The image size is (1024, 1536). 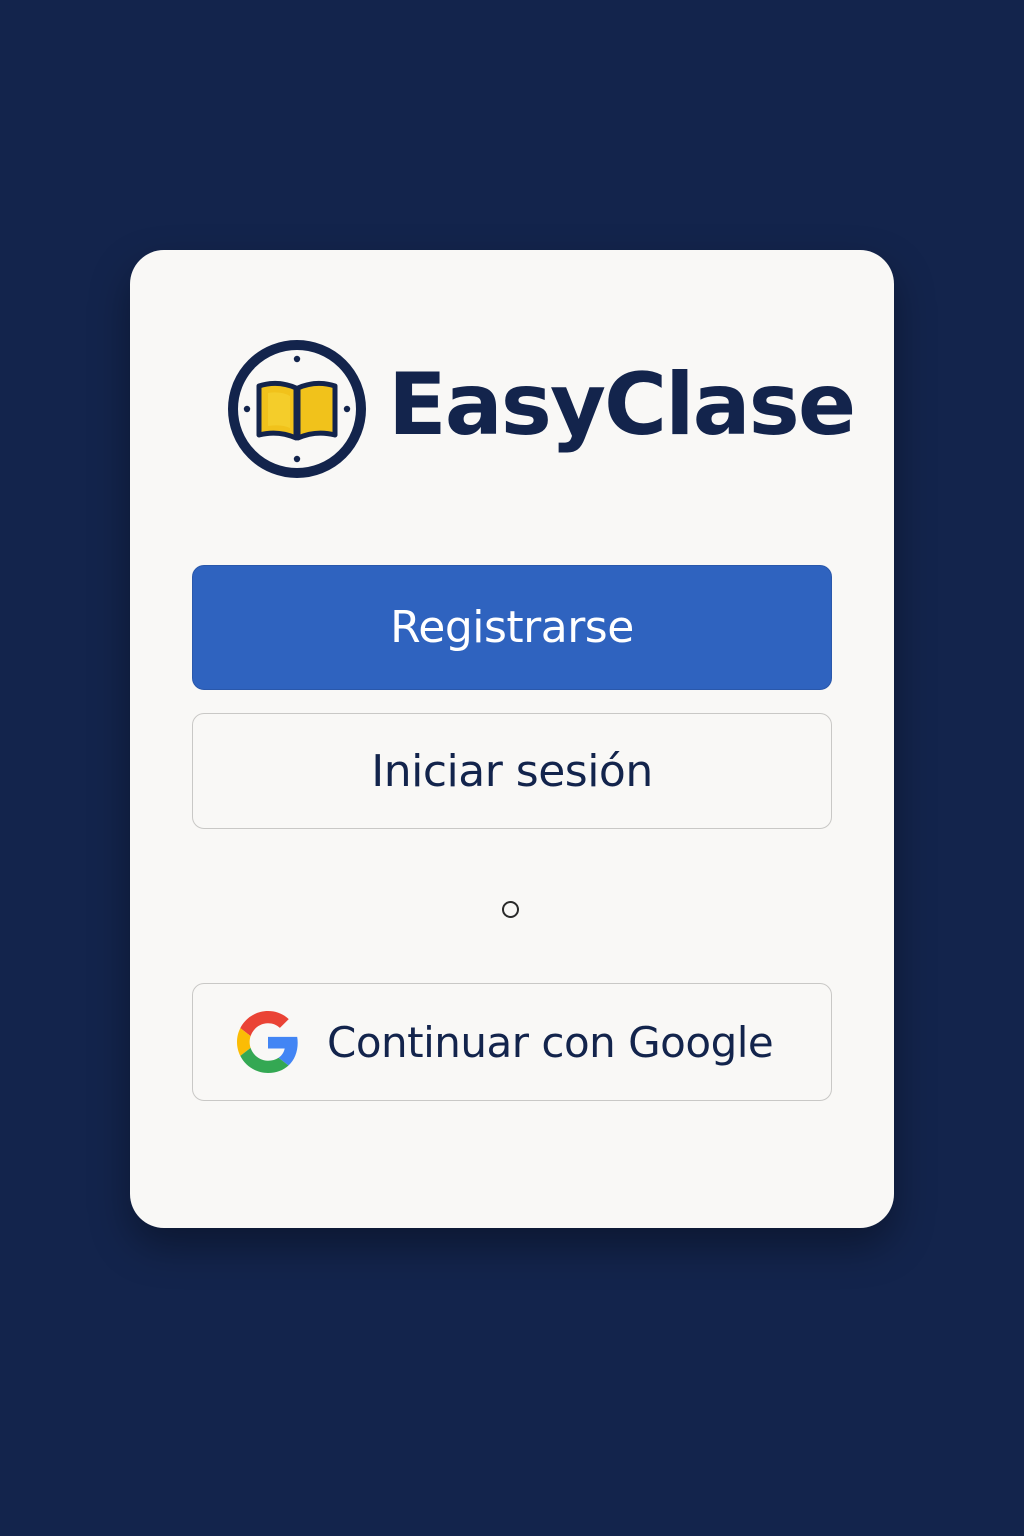 I want to click on register-button: Registrarse, so click(x=512, y=627).